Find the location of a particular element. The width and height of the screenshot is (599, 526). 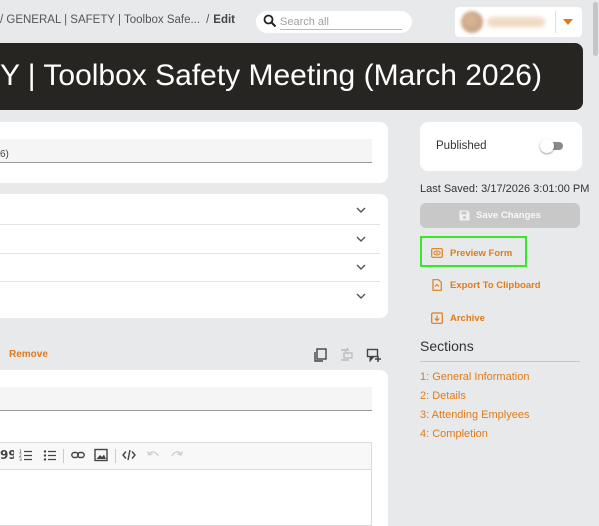

form-name-card: 6) is located at coordinates (194, 152).